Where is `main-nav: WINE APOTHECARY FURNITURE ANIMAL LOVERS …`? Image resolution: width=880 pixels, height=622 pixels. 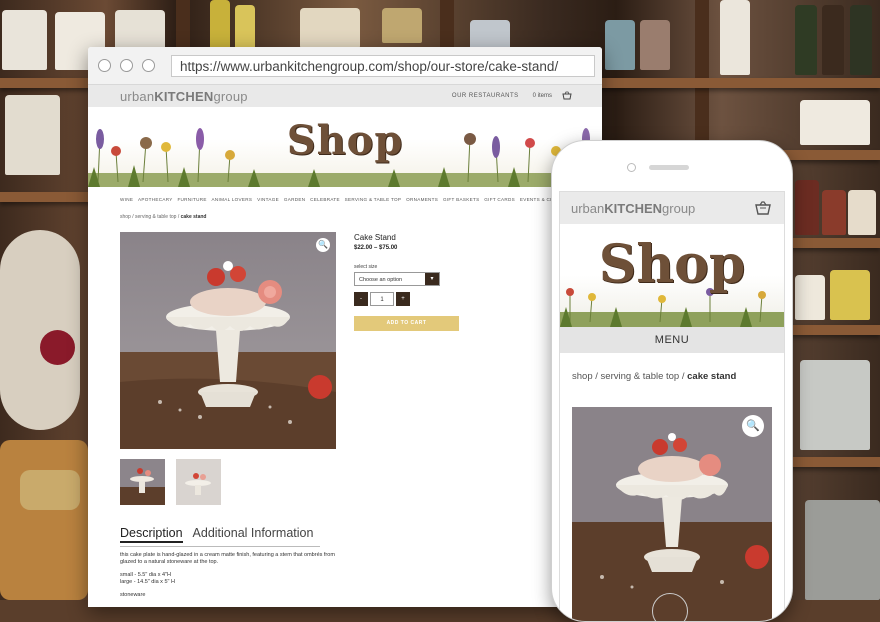 main-nav: WINE APOTHECARY FURNITURE ANIMAL LOVERS … is located at coordinates (345, 199).